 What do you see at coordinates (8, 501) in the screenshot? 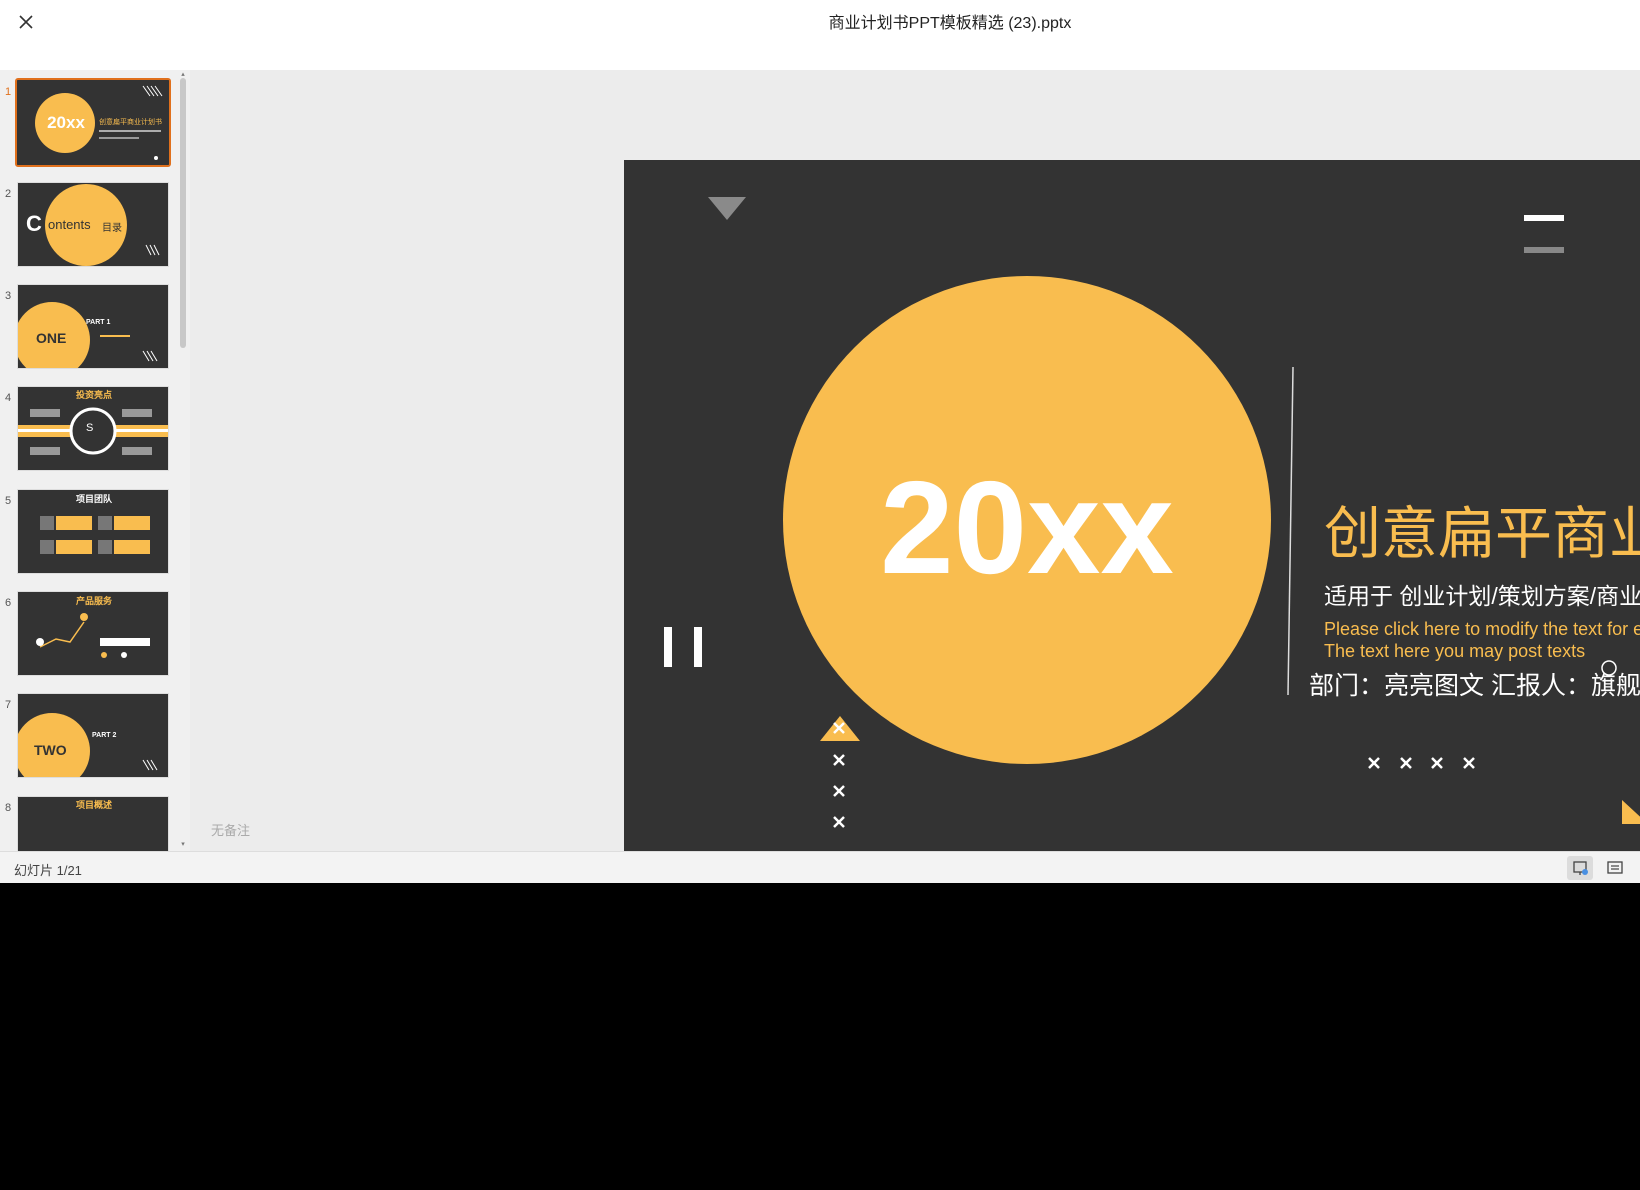
I see `thumbnail-number: 5` at bounding box center [8, 501].